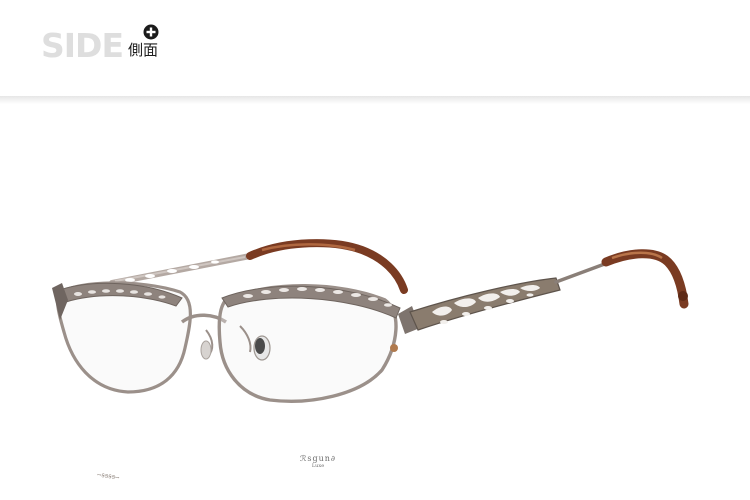 The width and height of the screenshot is (750, 500). I want to click on page-title: SIDE, so click(82, 45).